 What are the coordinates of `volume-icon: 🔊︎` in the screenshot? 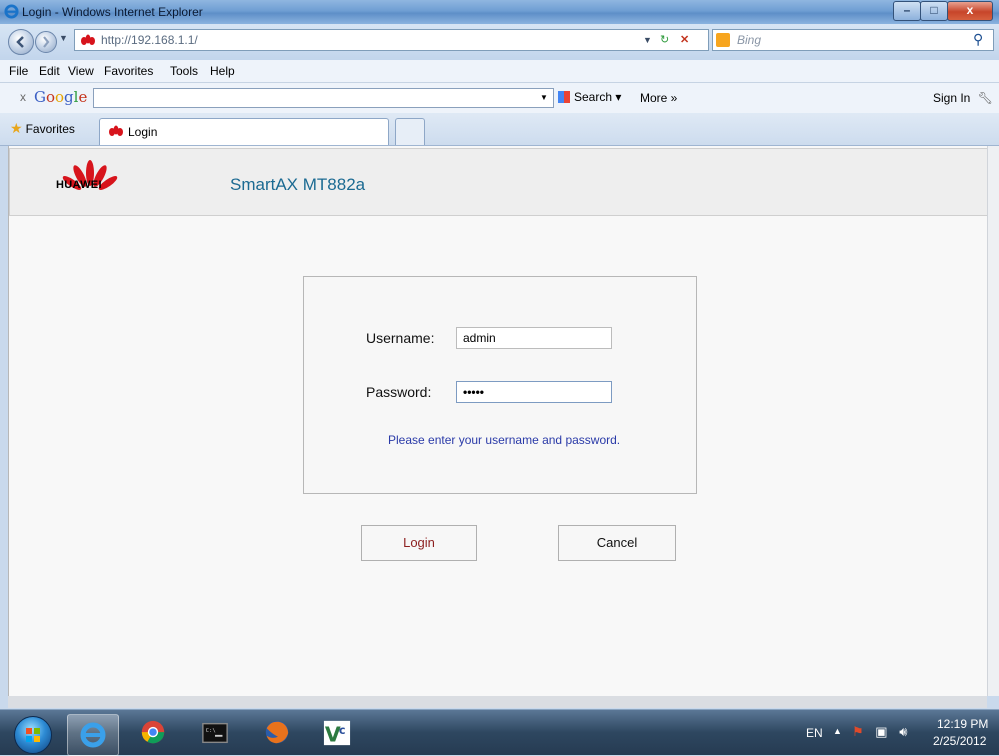 It's located at (903, 731).